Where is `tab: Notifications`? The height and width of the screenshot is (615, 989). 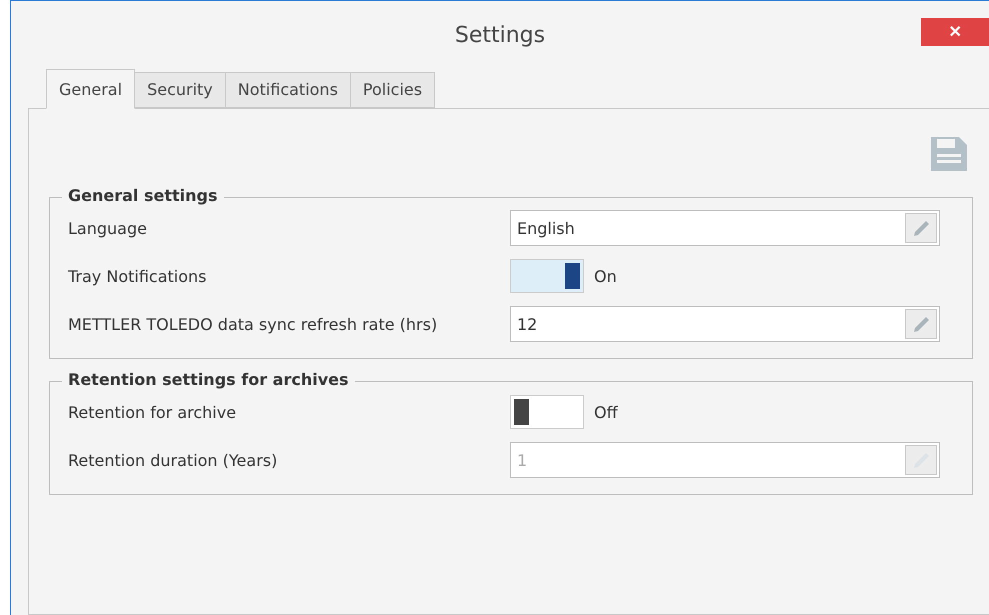 tab: Notifications is located at coordinates (288, 90).